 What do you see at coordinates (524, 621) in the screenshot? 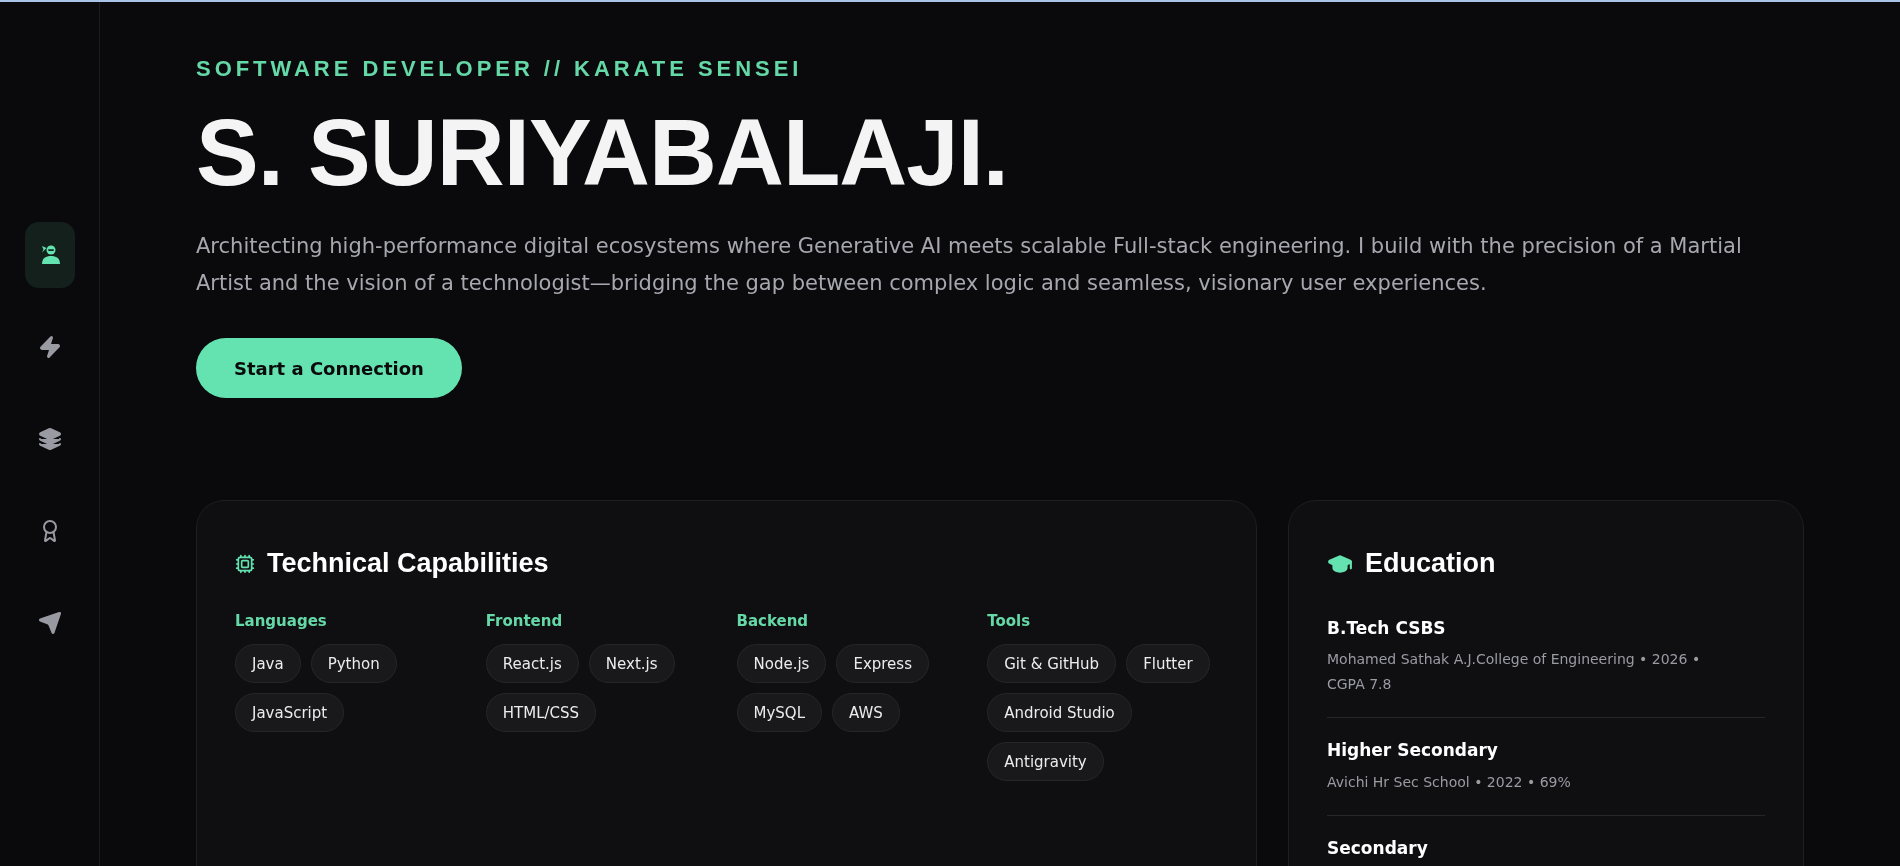
I see `skill-group-title: Frontend` at bounding box center [524, 621].